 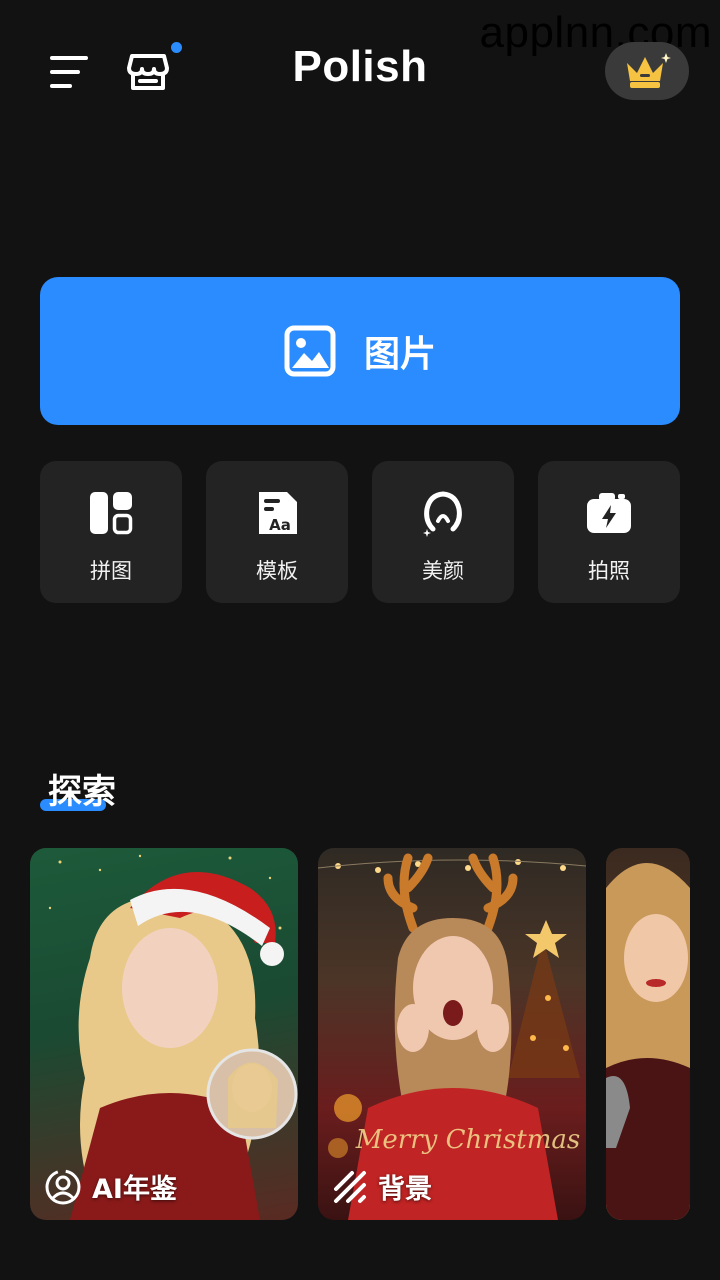 I want to click on explore-card-ai-yearbook: AI年鉴, so click(x=164, y=1034).